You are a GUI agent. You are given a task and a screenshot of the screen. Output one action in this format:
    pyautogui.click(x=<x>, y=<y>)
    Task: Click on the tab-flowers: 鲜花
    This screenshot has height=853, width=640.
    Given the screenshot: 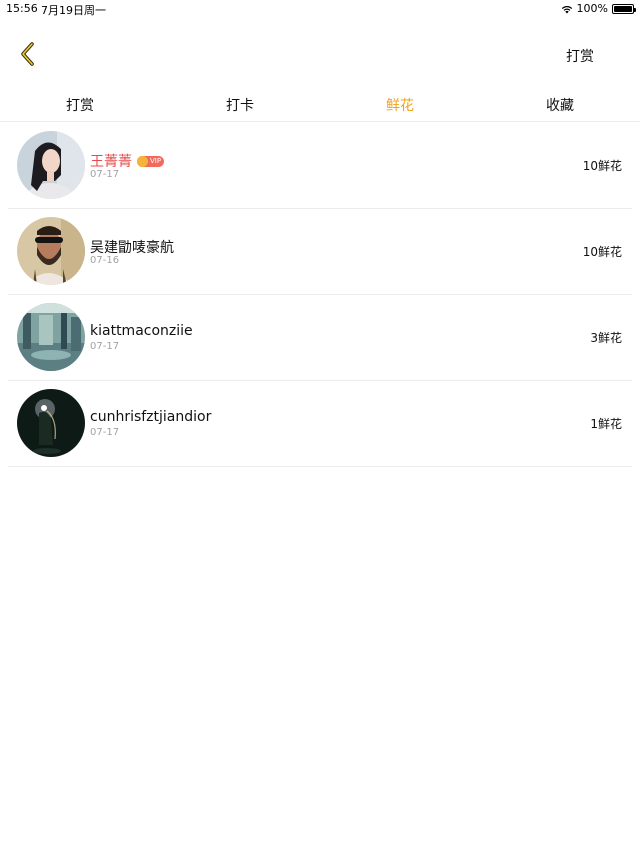 What is the action you would take?
    pyautogui.click(x=400, y=105)
    